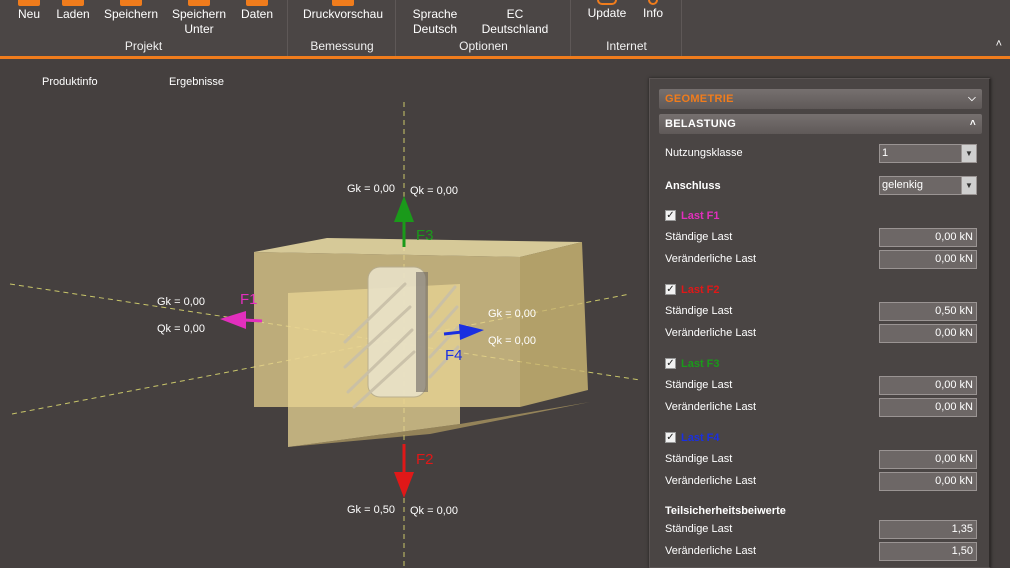  I want to click on anschluss-label: Anschluss, so click(693, 186).